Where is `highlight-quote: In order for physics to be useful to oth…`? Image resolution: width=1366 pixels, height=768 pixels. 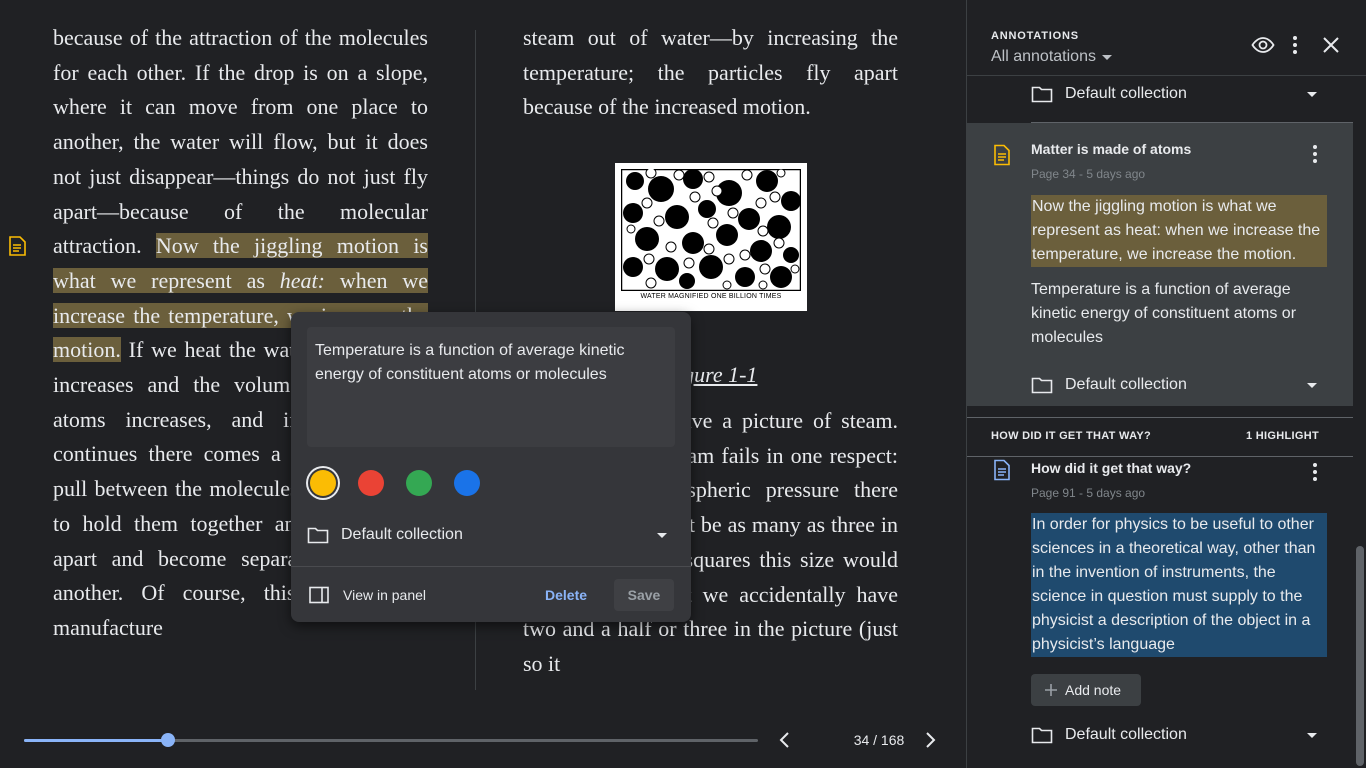 highlight-quote: In order for physics to be useful to oth… is located at coordinates (1179, 585).